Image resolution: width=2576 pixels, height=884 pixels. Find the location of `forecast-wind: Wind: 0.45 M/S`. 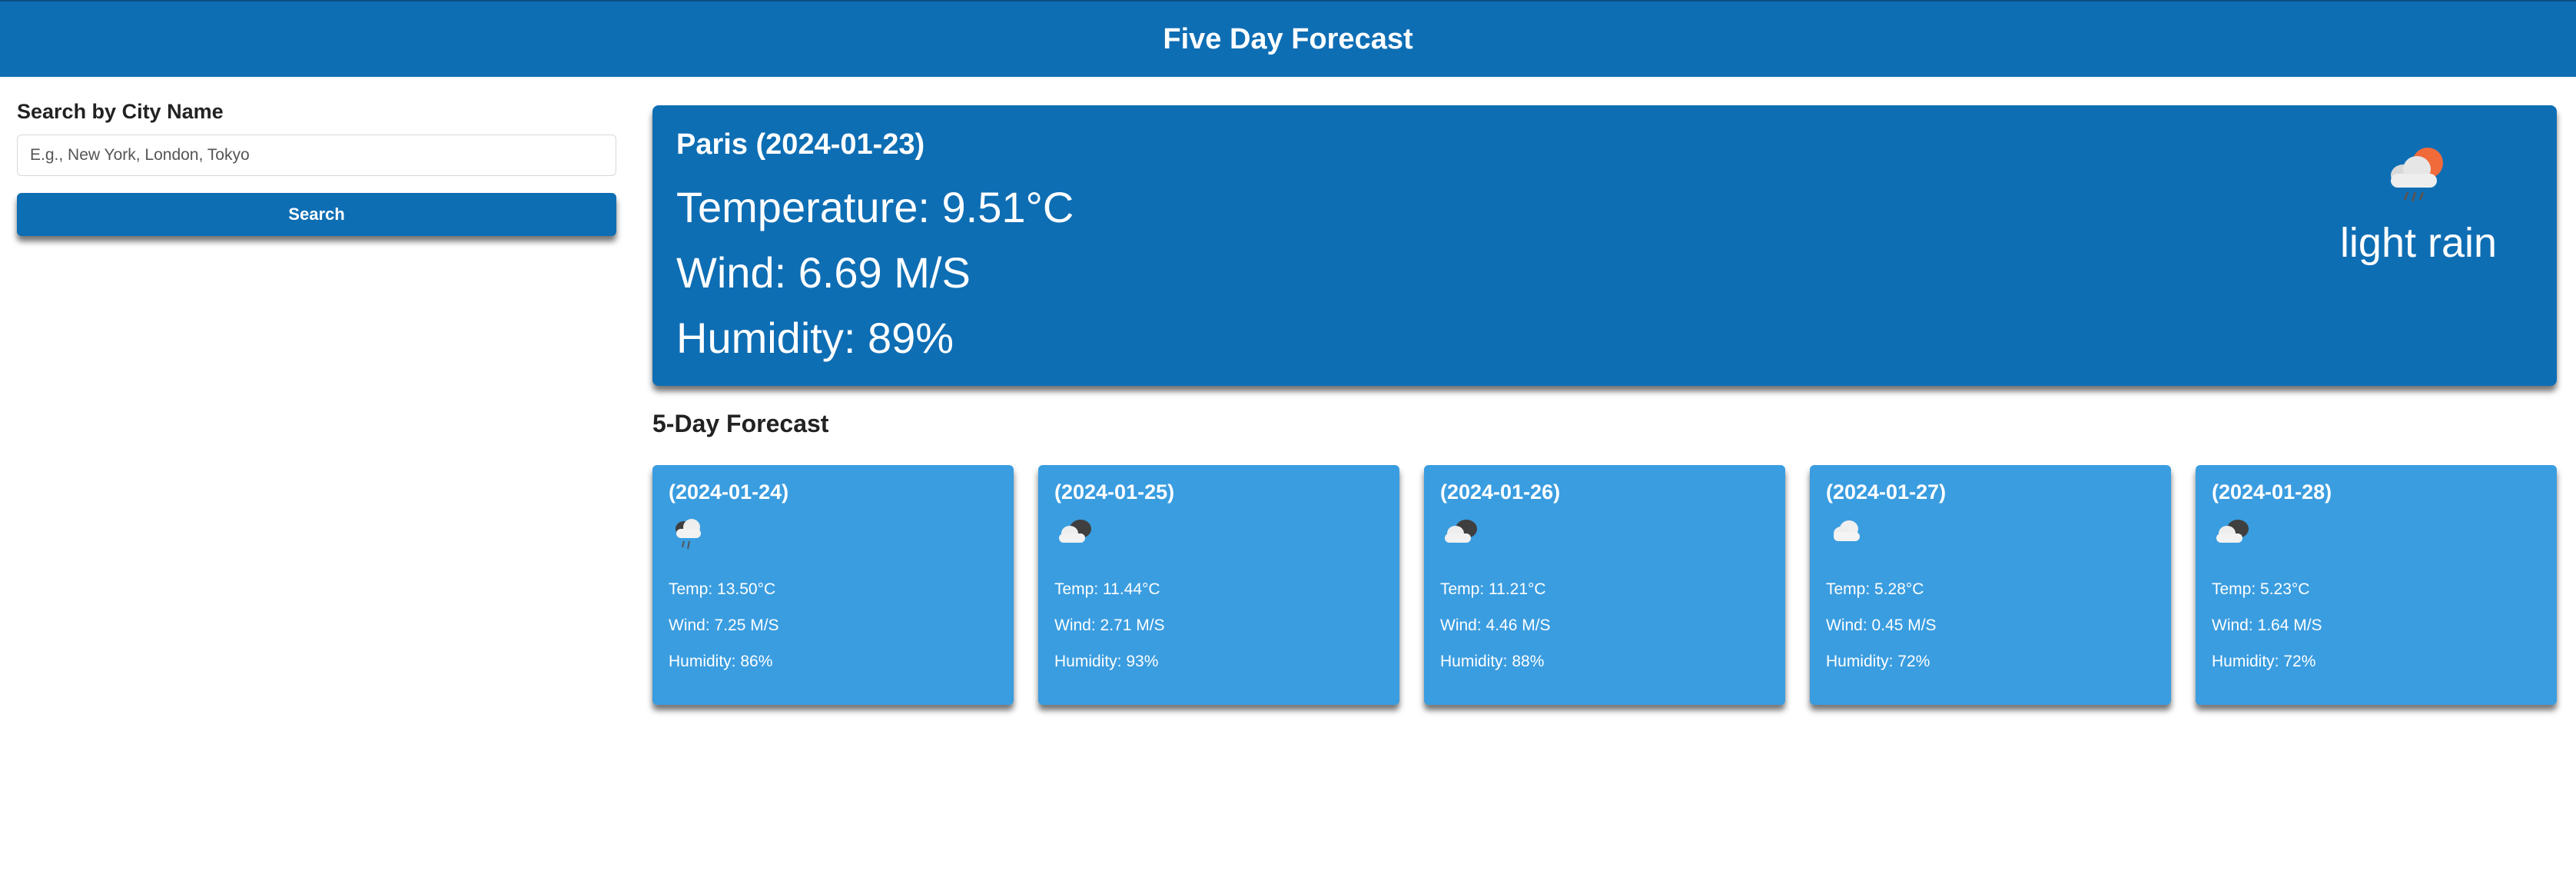

forecast-wind: Wind: 0.45 M/S is located at coordinates (1881, 625).